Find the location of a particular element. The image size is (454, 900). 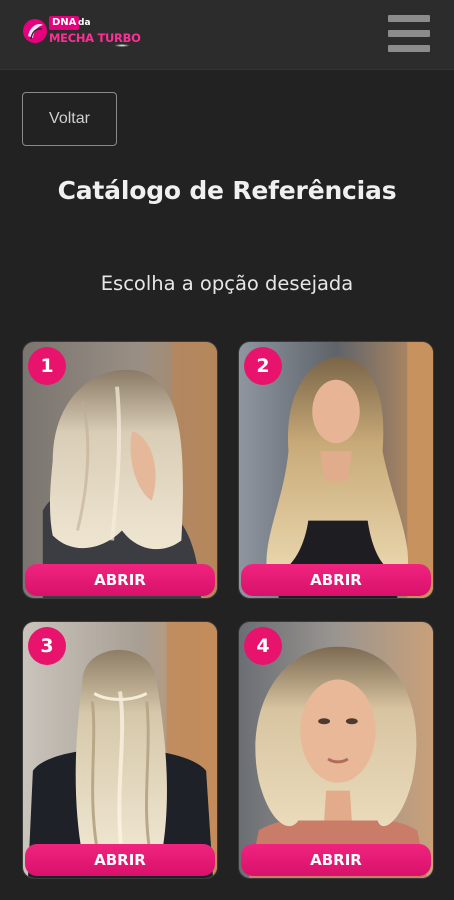

card-number-badge: 1 is located at coordinates (47, 366).